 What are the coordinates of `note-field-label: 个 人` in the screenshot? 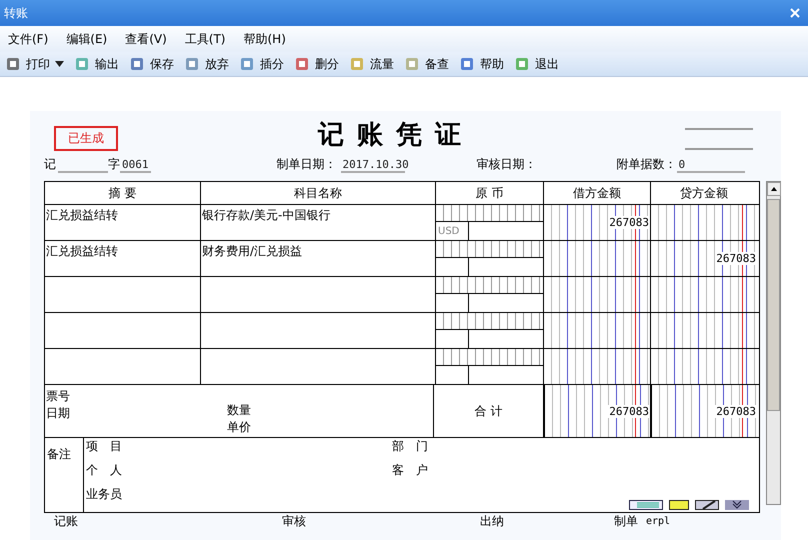 It's located at (104, 470).